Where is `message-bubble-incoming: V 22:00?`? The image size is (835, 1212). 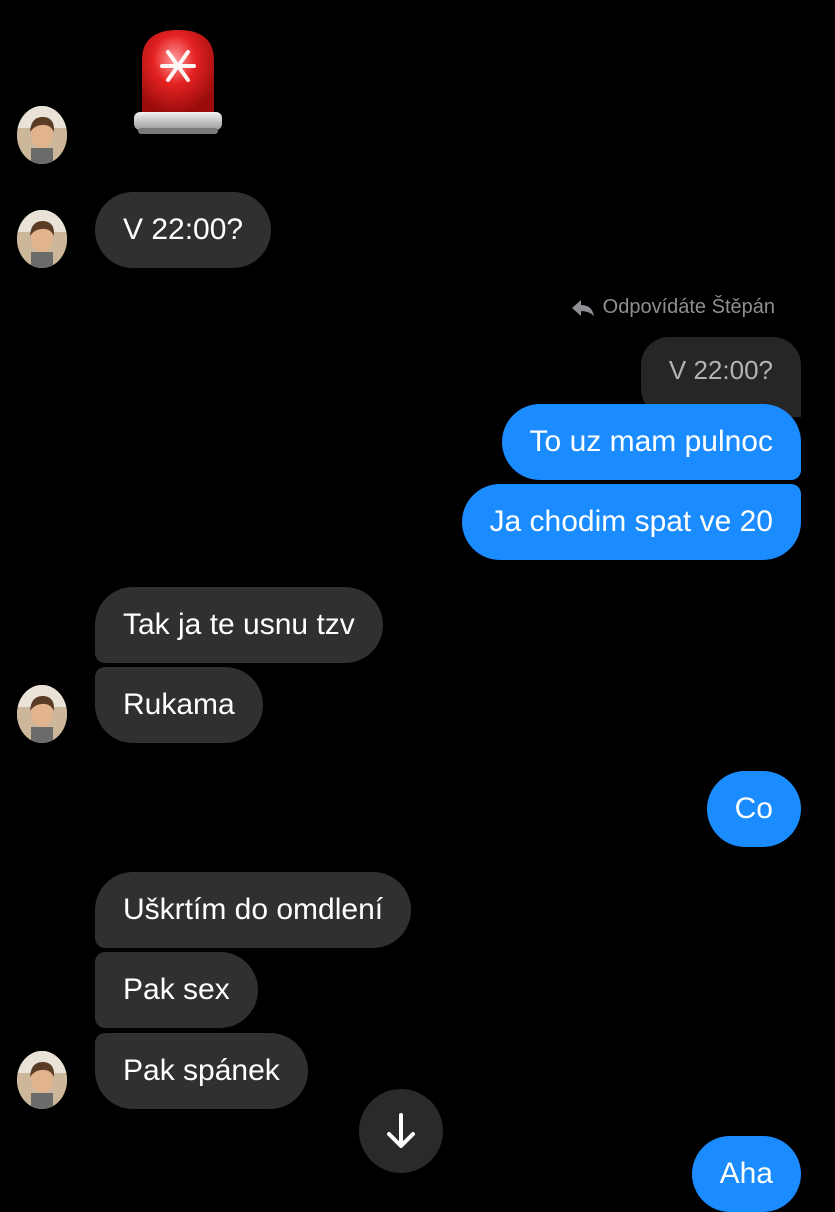 message-bubble-incoming: V 22:00? is located at coordinates (183, 230).